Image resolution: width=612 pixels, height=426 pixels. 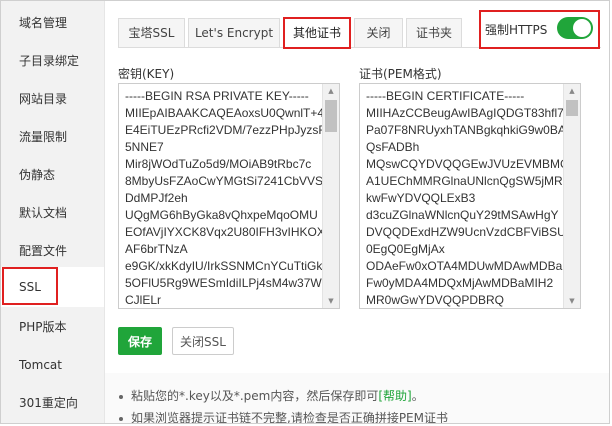 What do you see at coordinates (52, 365) in the screenshot?
I see `sidebar-item-tomcat: Tomcat` at bounding box center [52, 365].